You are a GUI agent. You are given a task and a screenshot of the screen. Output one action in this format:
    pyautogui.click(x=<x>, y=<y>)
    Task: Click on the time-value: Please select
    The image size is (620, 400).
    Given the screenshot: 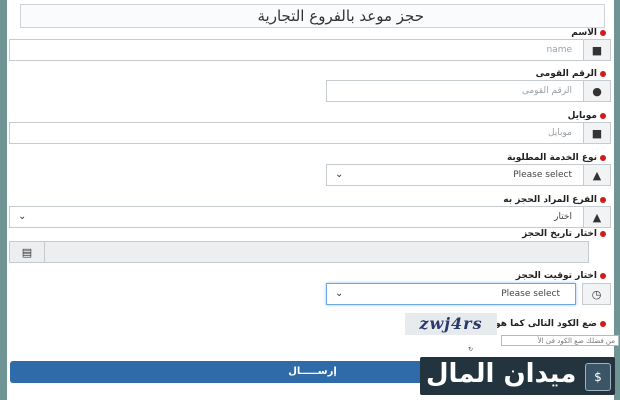 What is the action you would take?
    pyautogui.click(x=530, y=294)
    